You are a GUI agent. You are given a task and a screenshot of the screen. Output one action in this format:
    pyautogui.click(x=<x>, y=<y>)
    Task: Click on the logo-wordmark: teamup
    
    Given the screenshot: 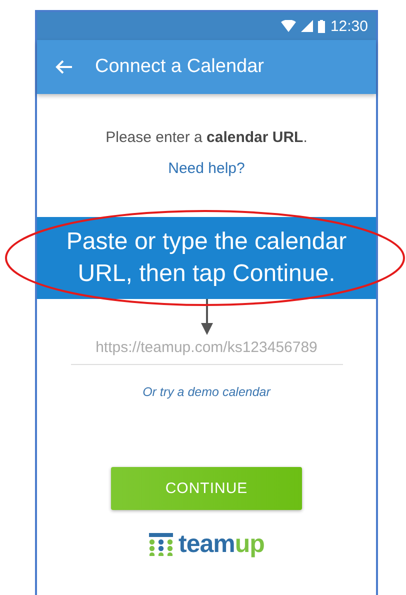 What is the action you would take?
    pyautogui.click(x=221, y=544)
    